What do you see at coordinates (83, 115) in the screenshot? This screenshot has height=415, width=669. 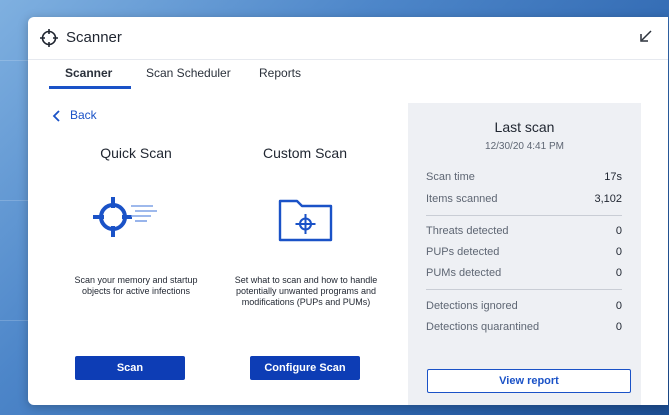 I see `back-label: Back` at bounding box center [83, 115].